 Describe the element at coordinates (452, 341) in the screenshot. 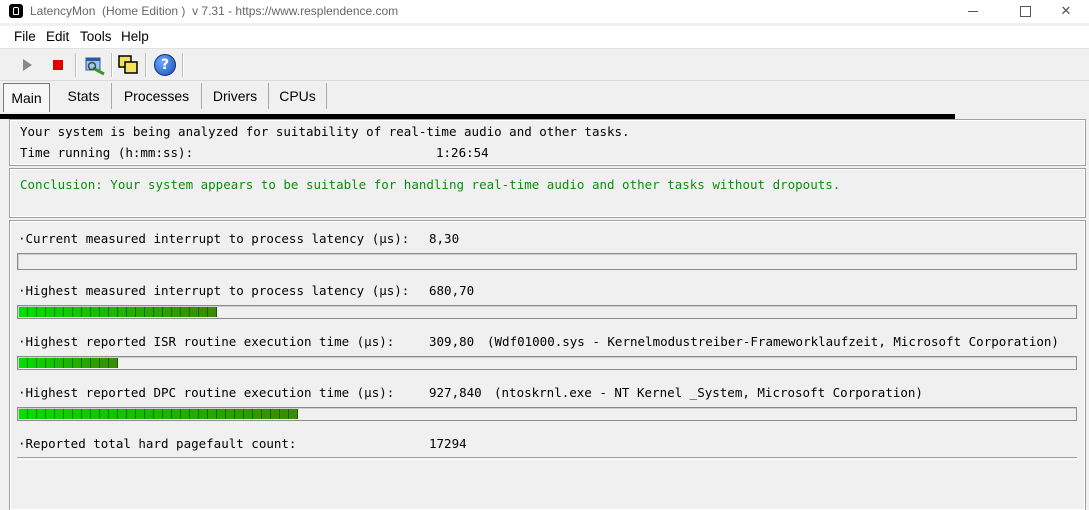

I see `metric-value: 309,80` at that location.